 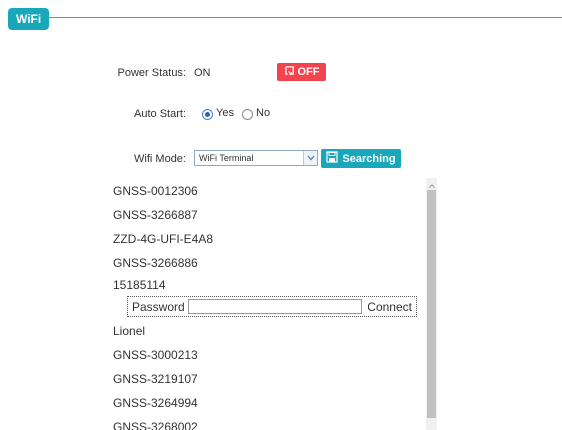 I want to click on scroll-up-button, so click(x=431, y=184).